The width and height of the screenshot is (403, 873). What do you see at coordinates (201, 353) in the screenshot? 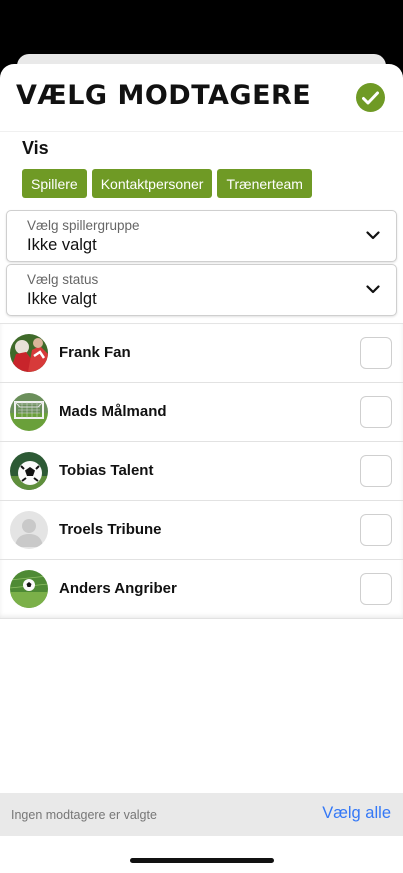
I see `list-item: Frank Fan` at bounding box center [201, 353].